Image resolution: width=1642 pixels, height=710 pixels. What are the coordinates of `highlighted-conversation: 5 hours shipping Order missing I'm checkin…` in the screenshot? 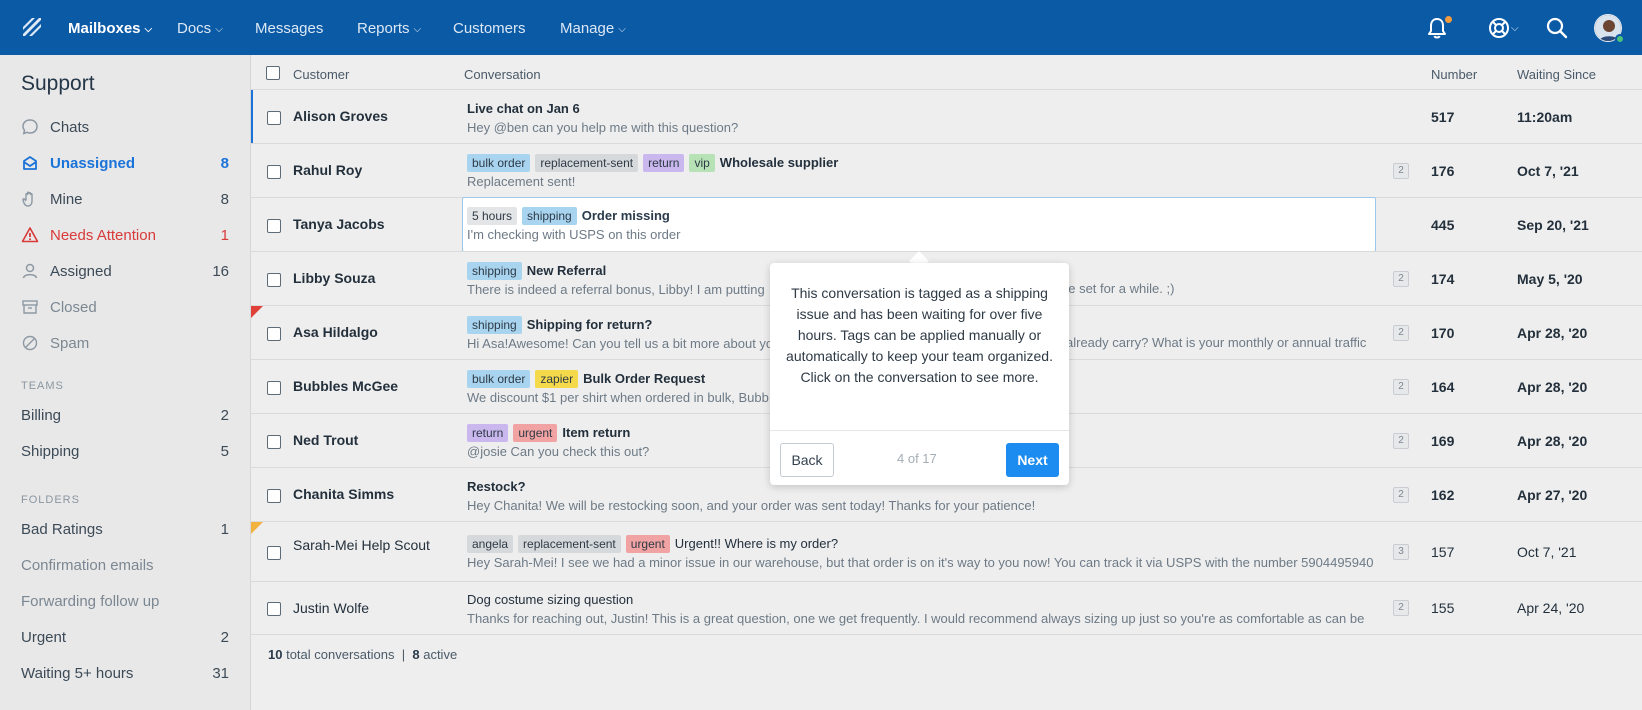 It's located at (919, 224).